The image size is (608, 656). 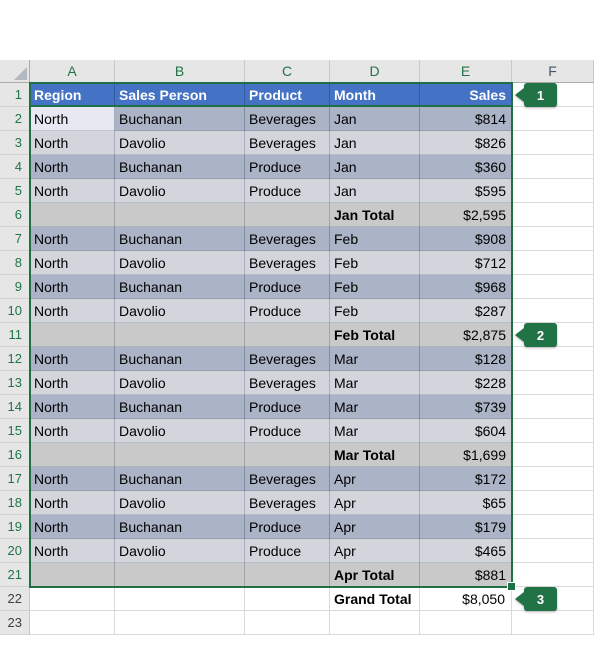 I want to click on column-header: C, so click(x=287, y=71).